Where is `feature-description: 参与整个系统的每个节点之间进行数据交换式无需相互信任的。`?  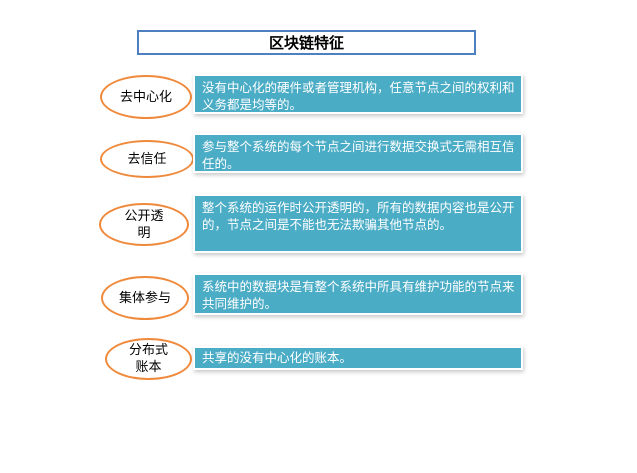 feature-description: 参与整个系统的每个节点之间进行数据交换式无需相互信任的。 is located at coordinates (358, 153).